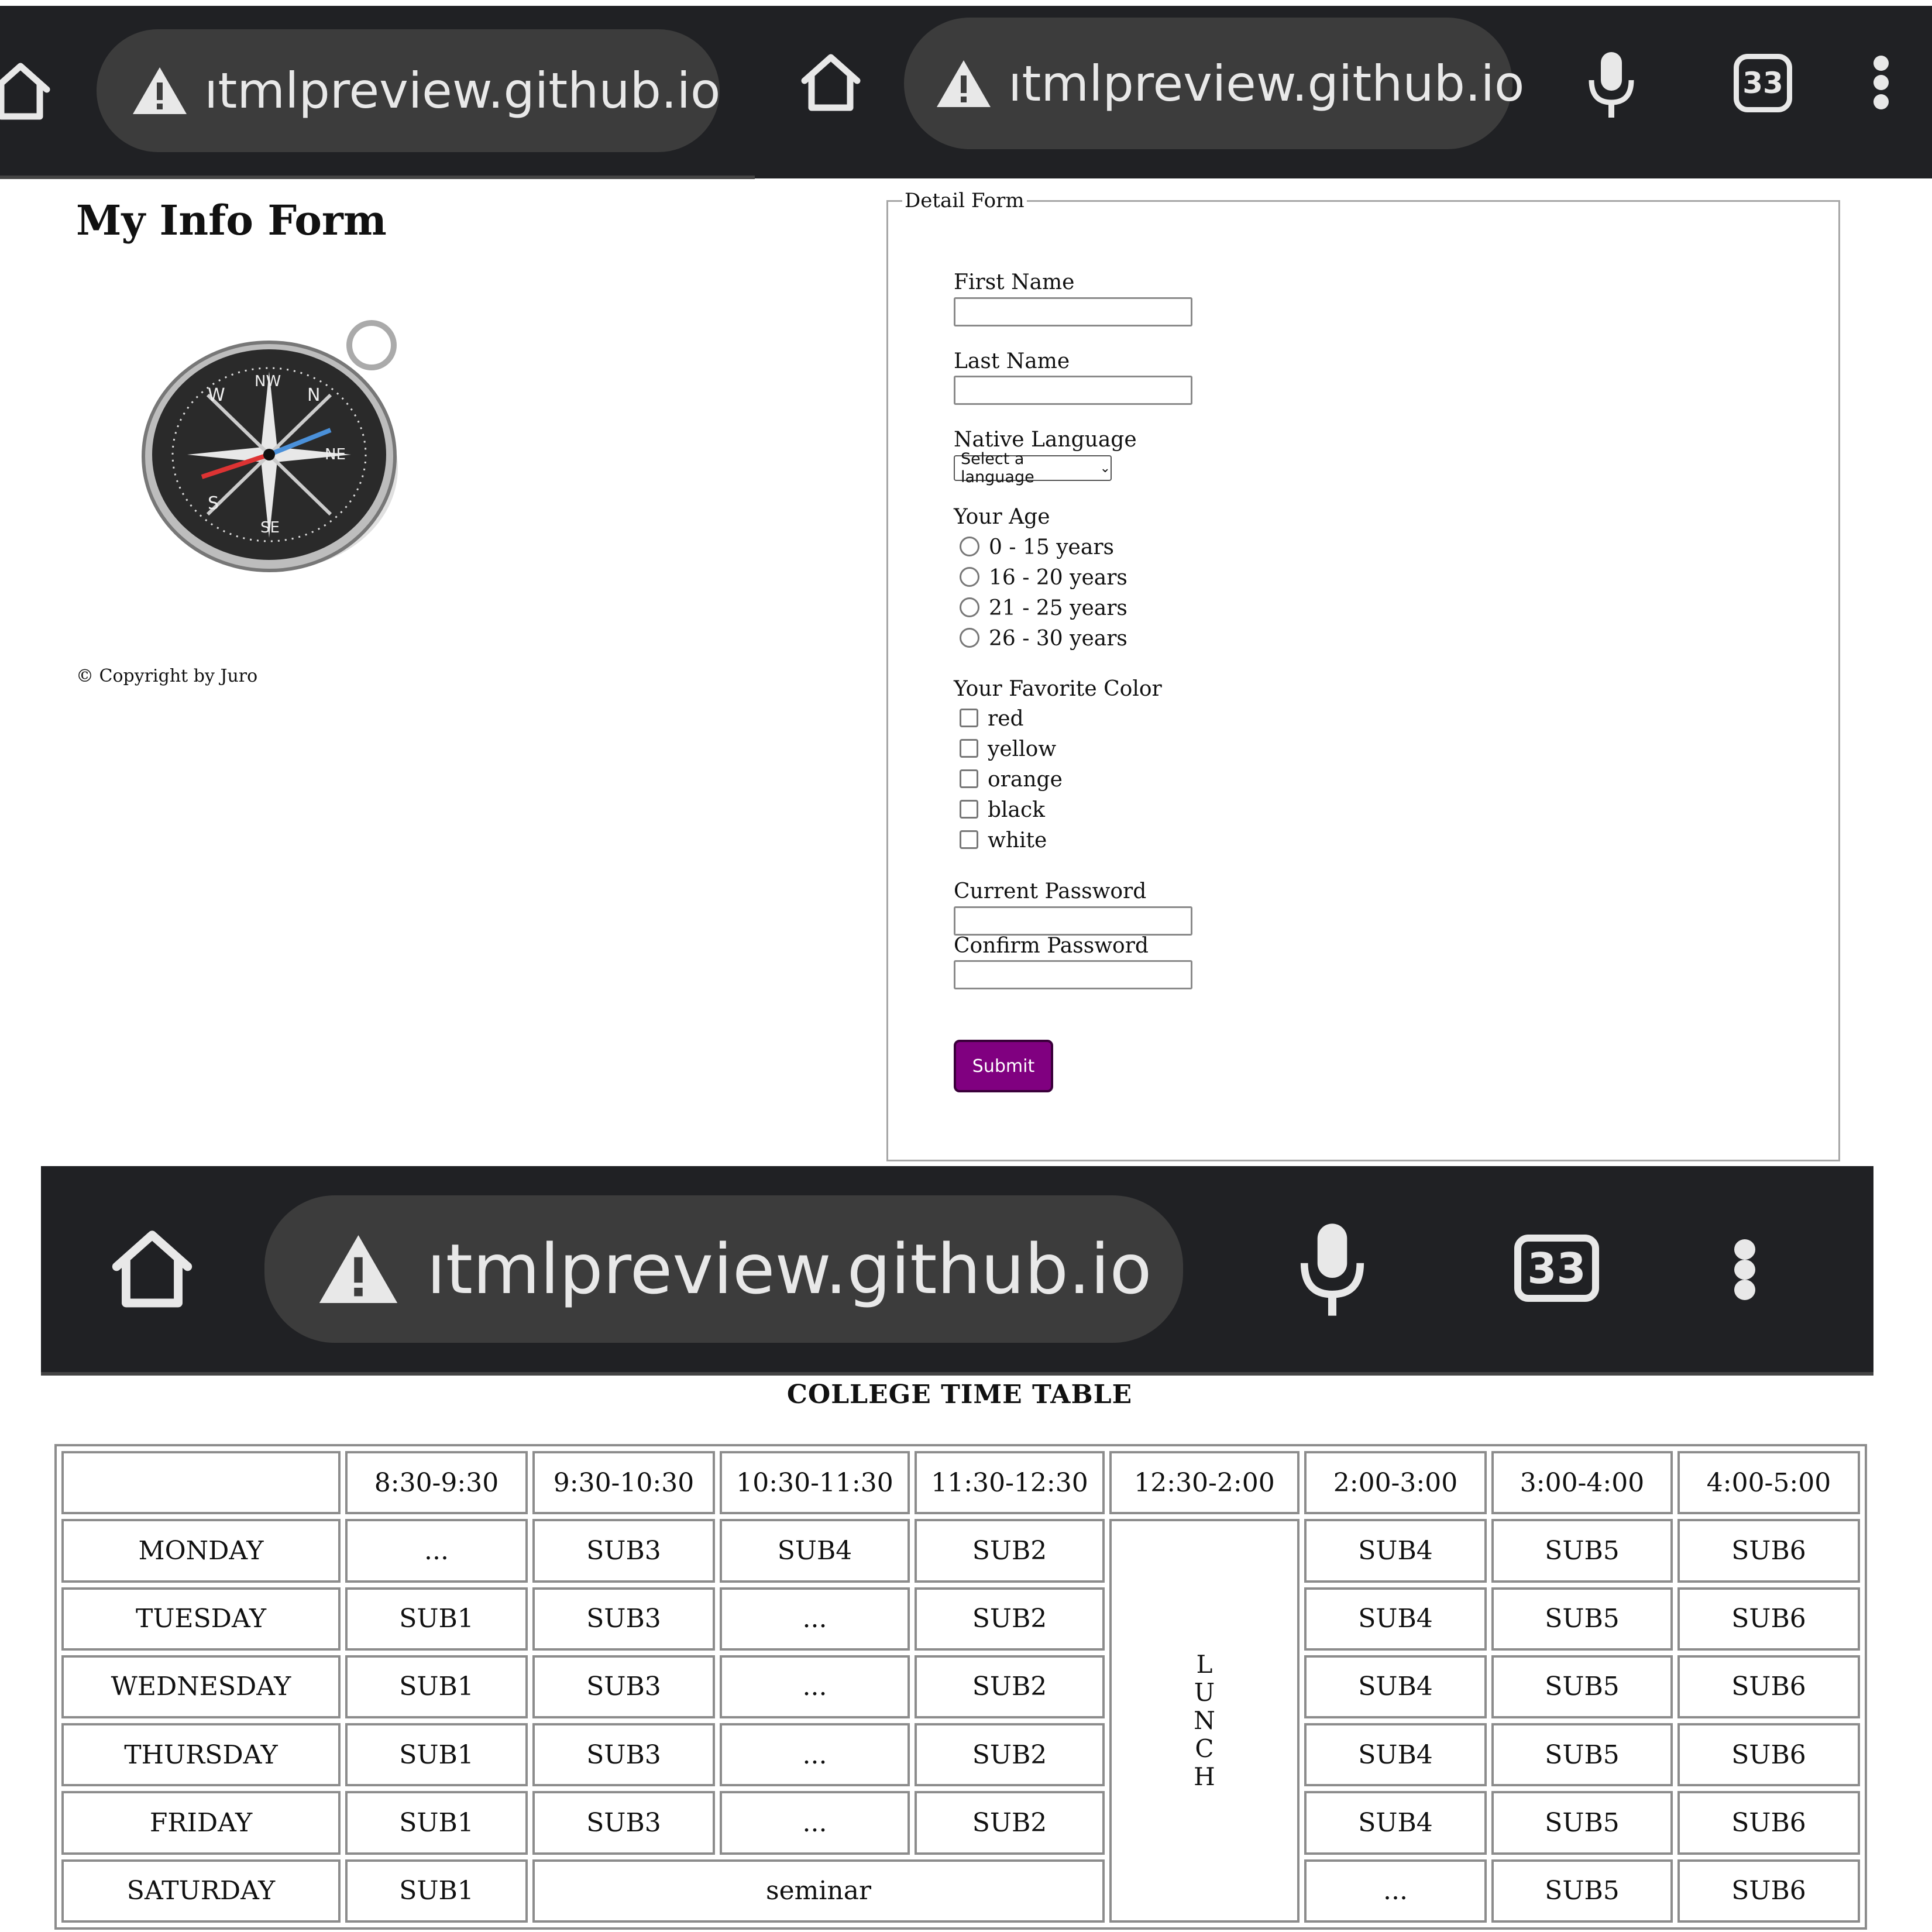  What do you see at coordinates (997, 468) in the screenshot?
I see `language-select-value: Select a language` at bounding box center [997, 468].